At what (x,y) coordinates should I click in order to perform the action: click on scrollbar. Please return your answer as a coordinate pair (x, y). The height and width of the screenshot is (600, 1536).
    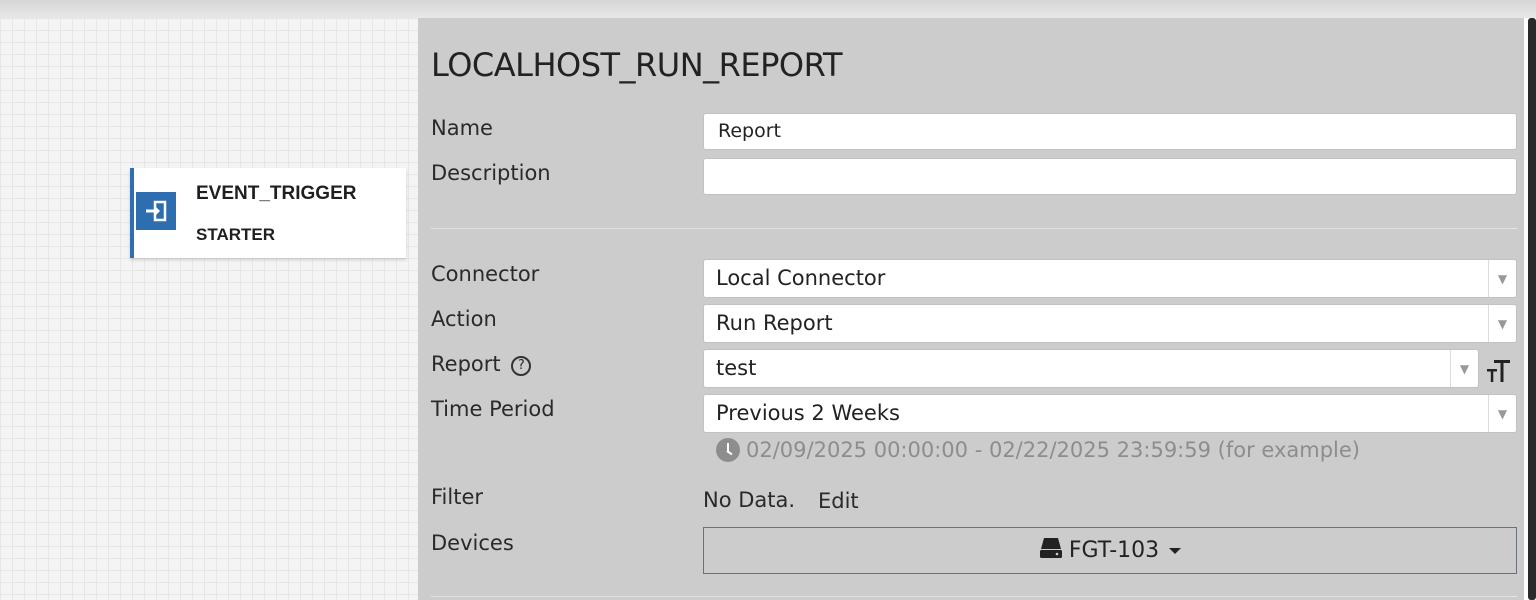
    Looking at the image, I should click on (1530, 309).